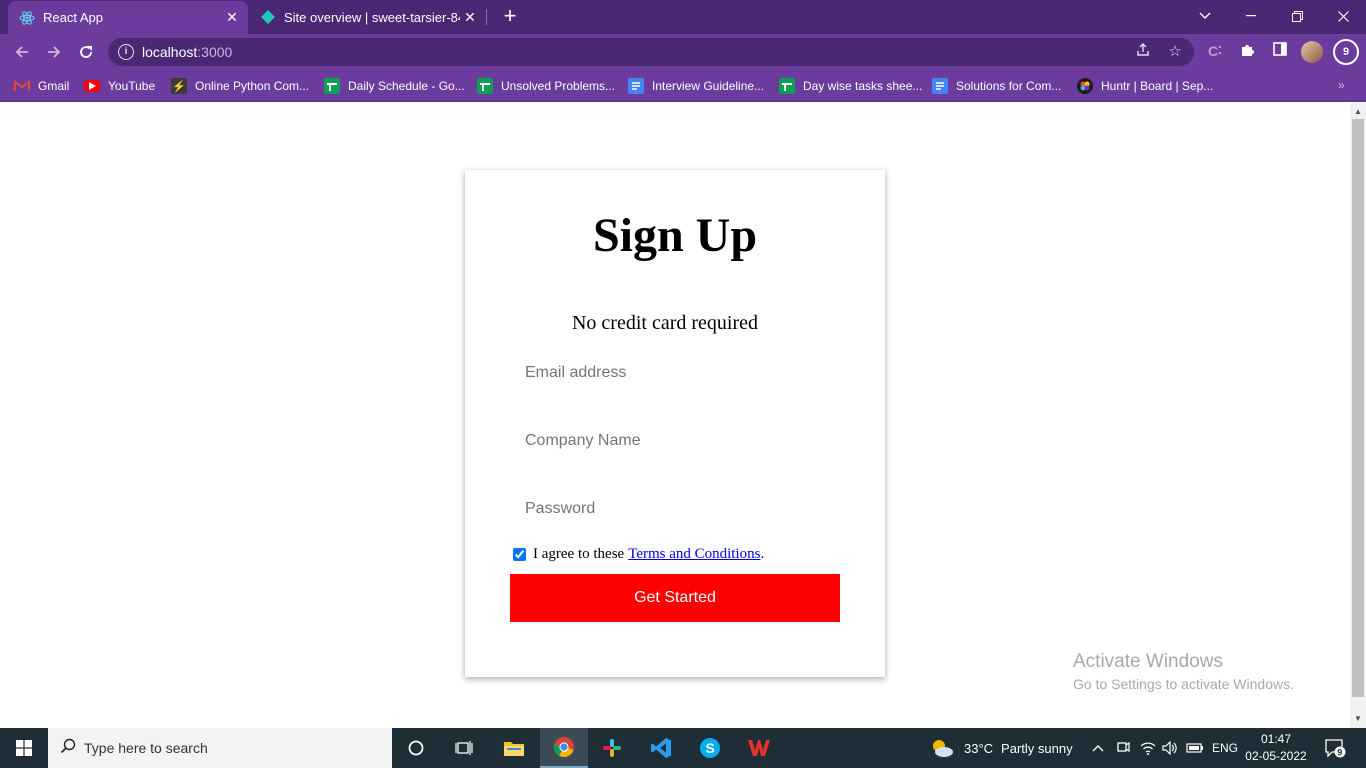 Image resolution: width=1366 pixels, height=768 pixels. Describe the element at coordinates (54, 52) in the screenshot. I see `forward-button` at that location.